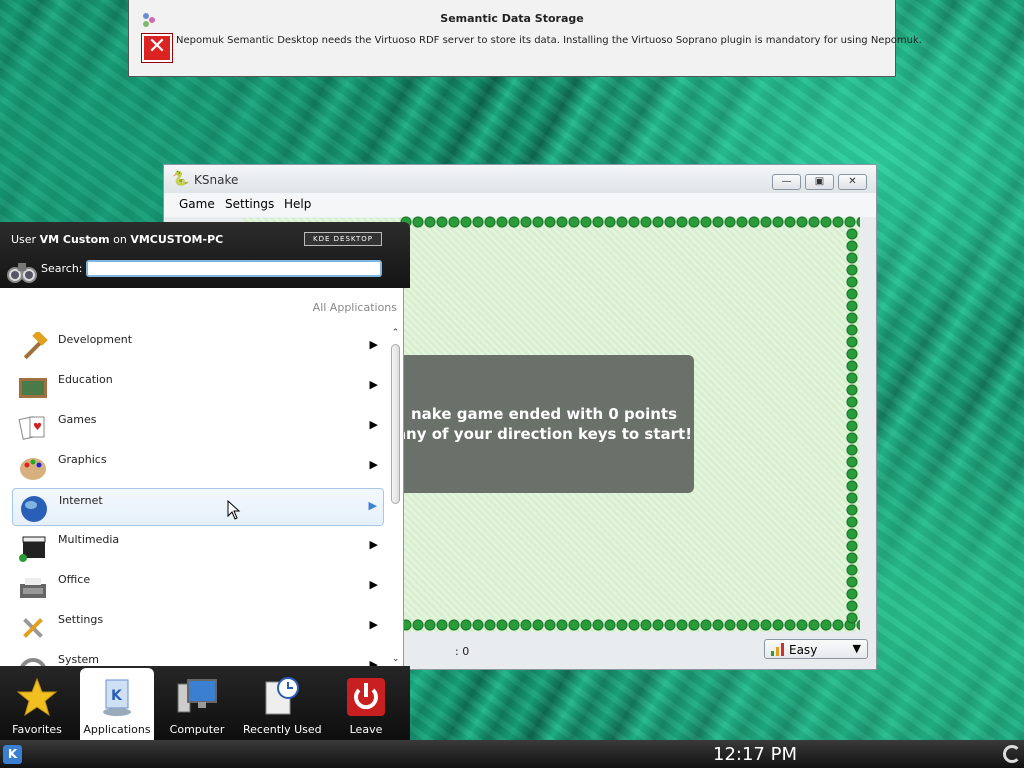  Describe the element at coordinates (520, 205) in the screenshot. I see `menubar: Game Settings Help` at that location.